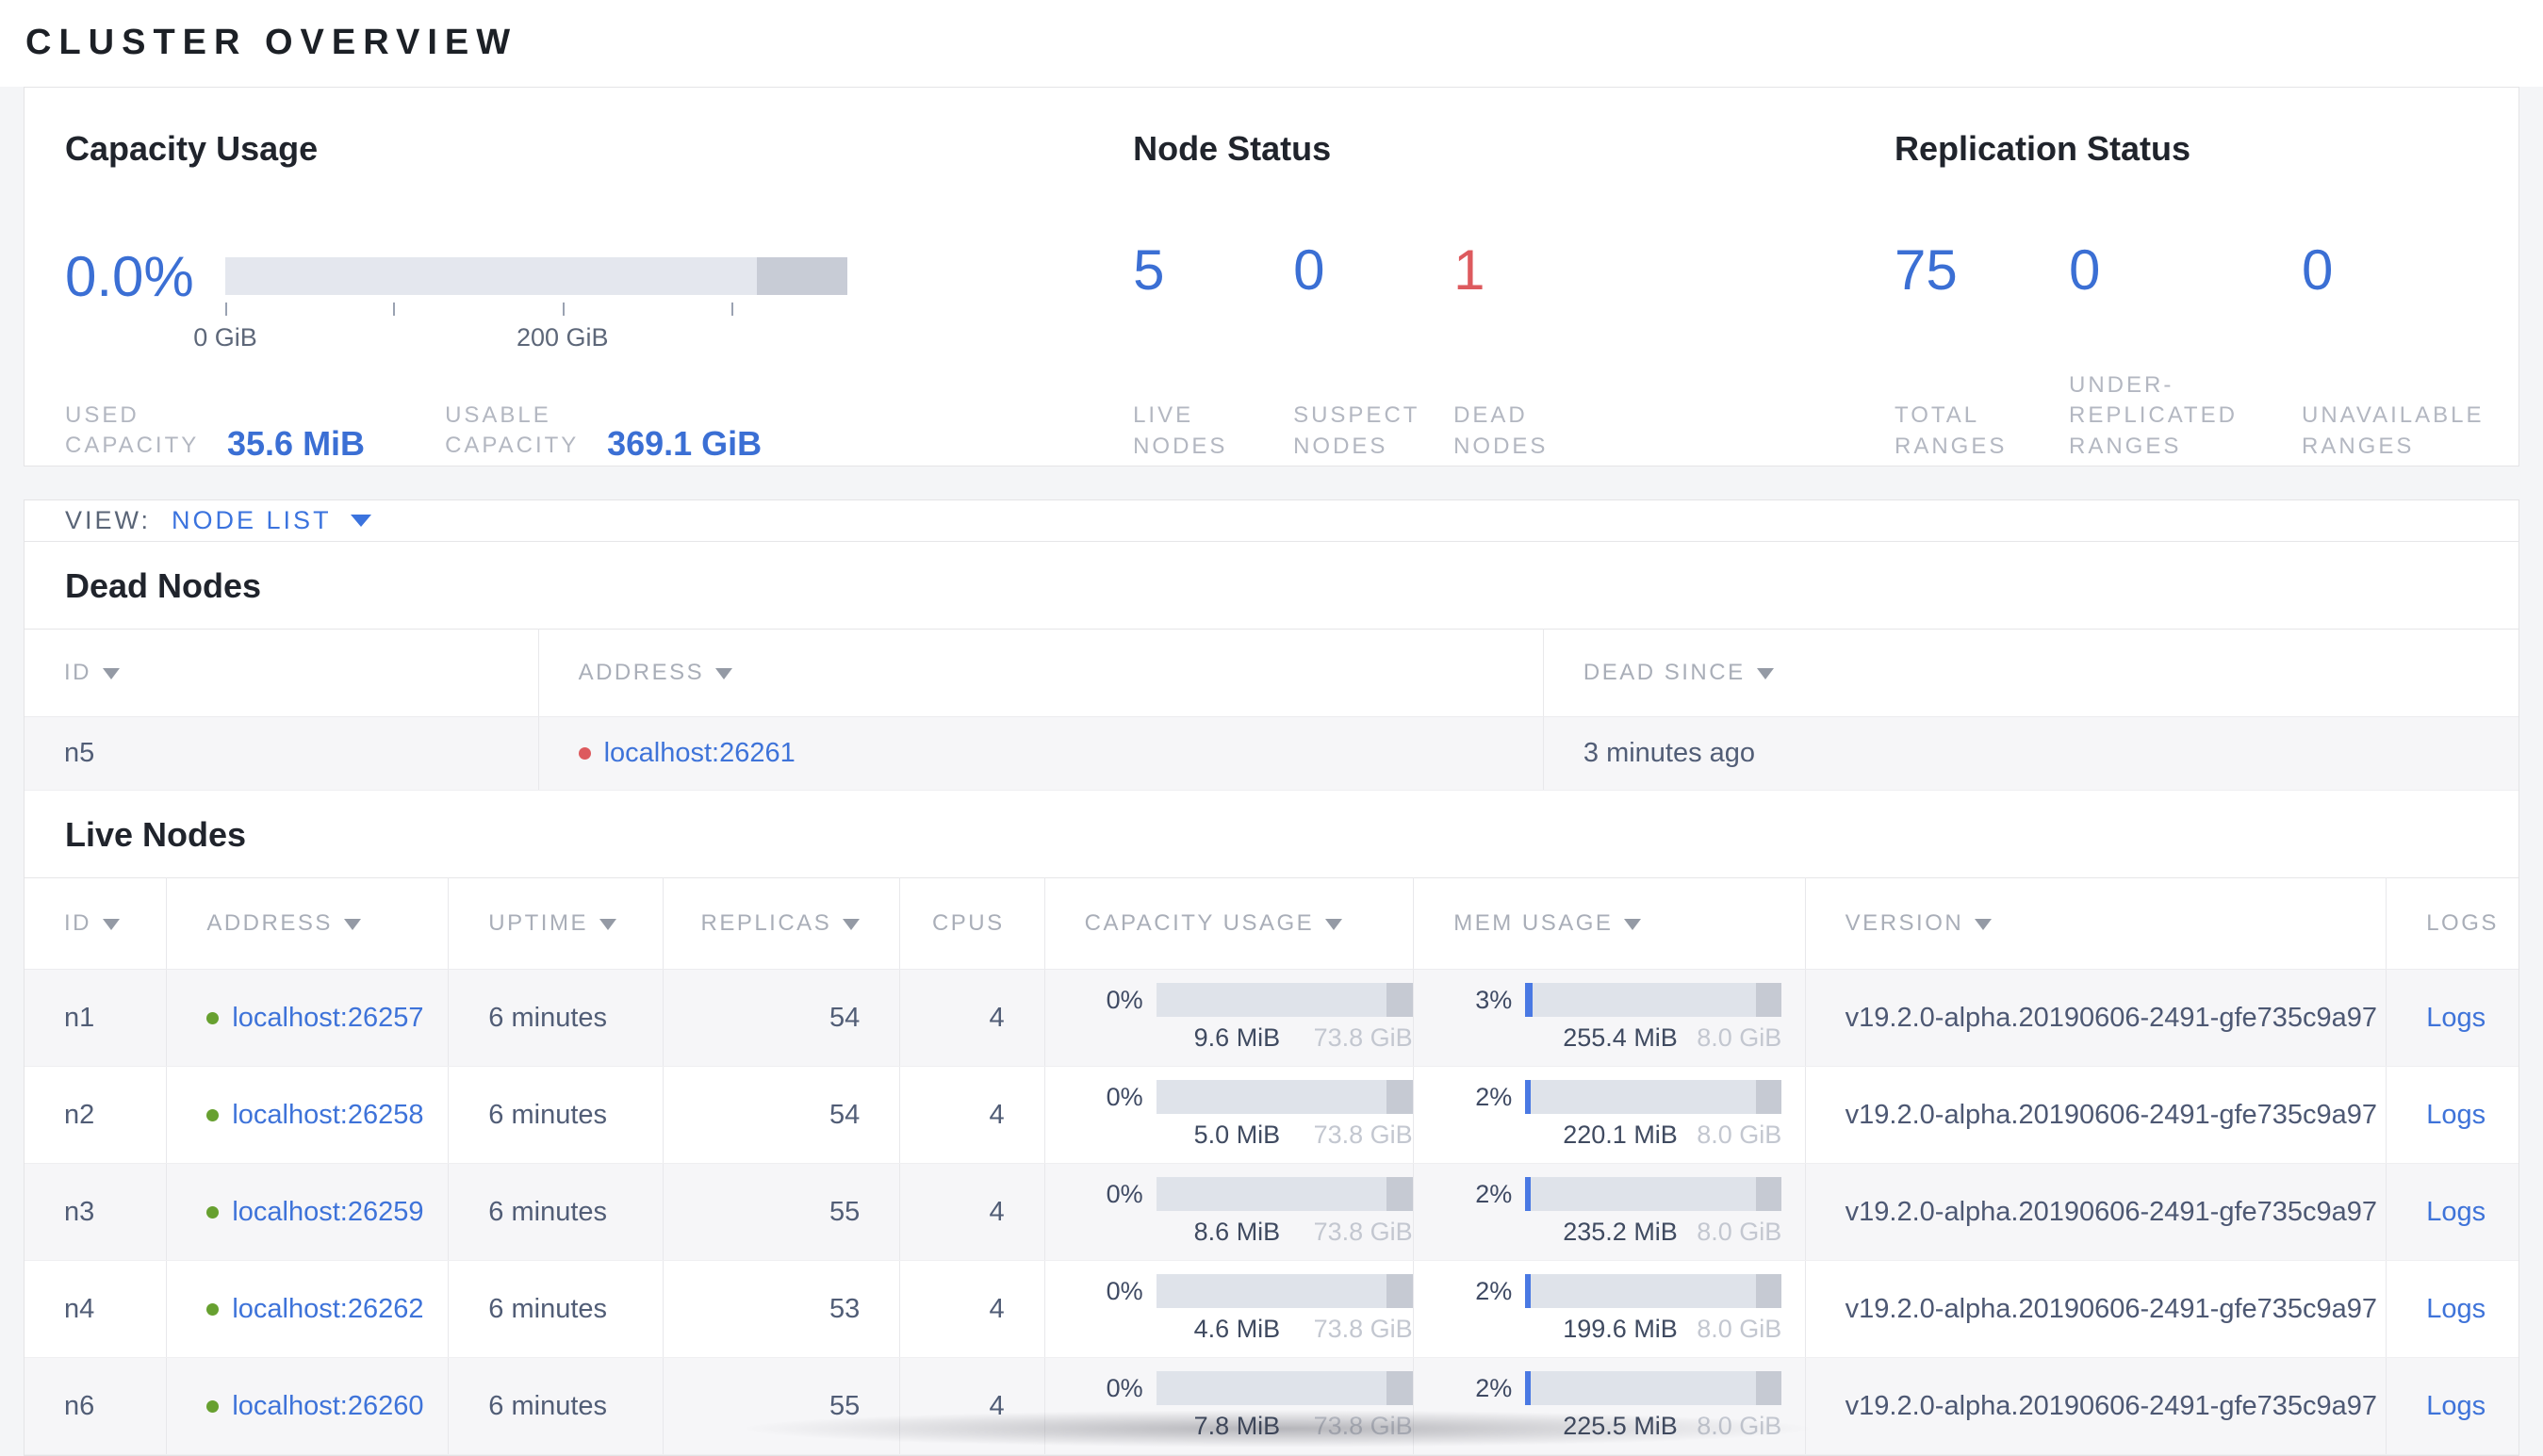 The height and width of the screenshot is (1456, 2543). I want to click on total-ranges-label: TOTAL RANGES, so click(1951, 431).